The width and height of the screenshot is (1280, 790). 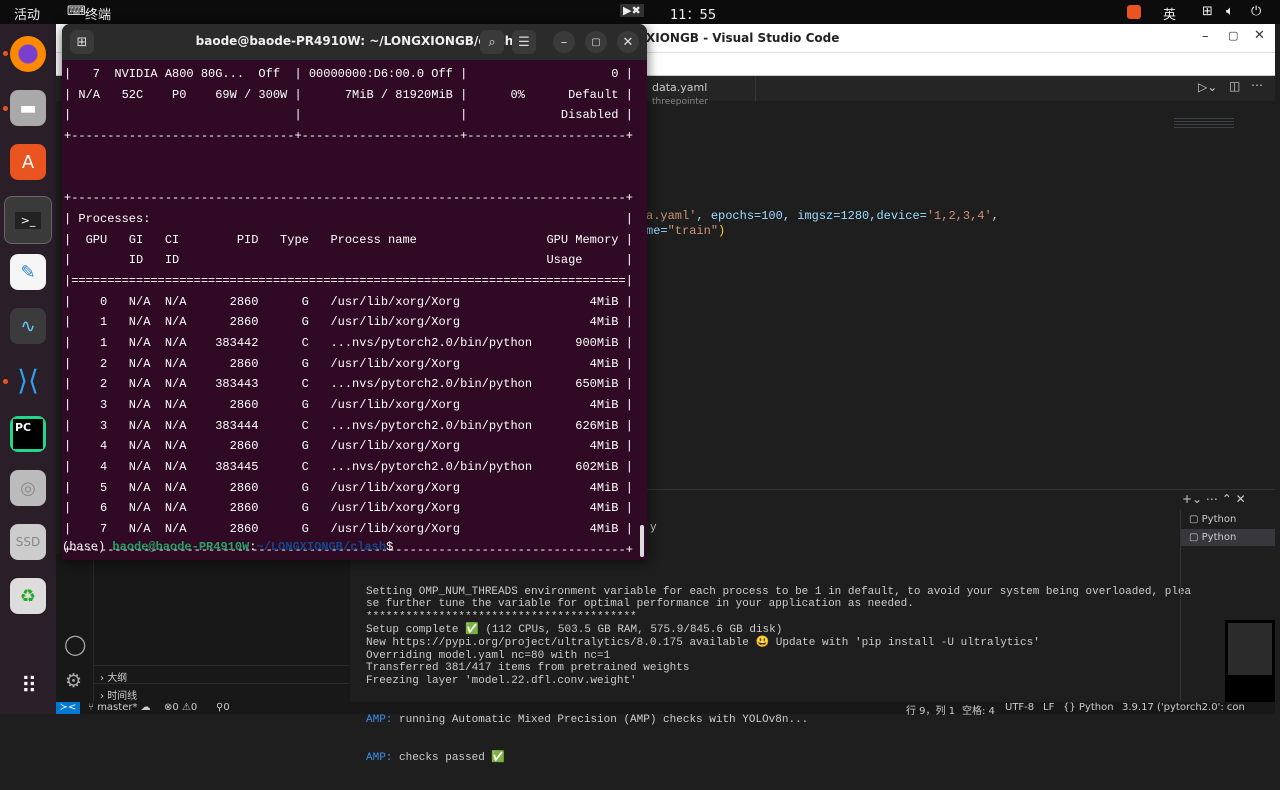 I want to click on indent-status: 空格: 4, so click(x=978, y=709).